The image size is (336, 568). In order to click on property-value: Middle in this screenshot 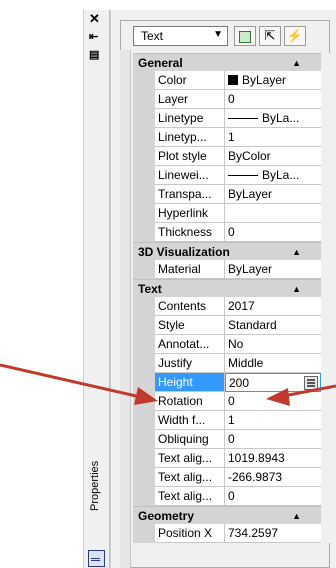, I will do `click(273, 363)`.